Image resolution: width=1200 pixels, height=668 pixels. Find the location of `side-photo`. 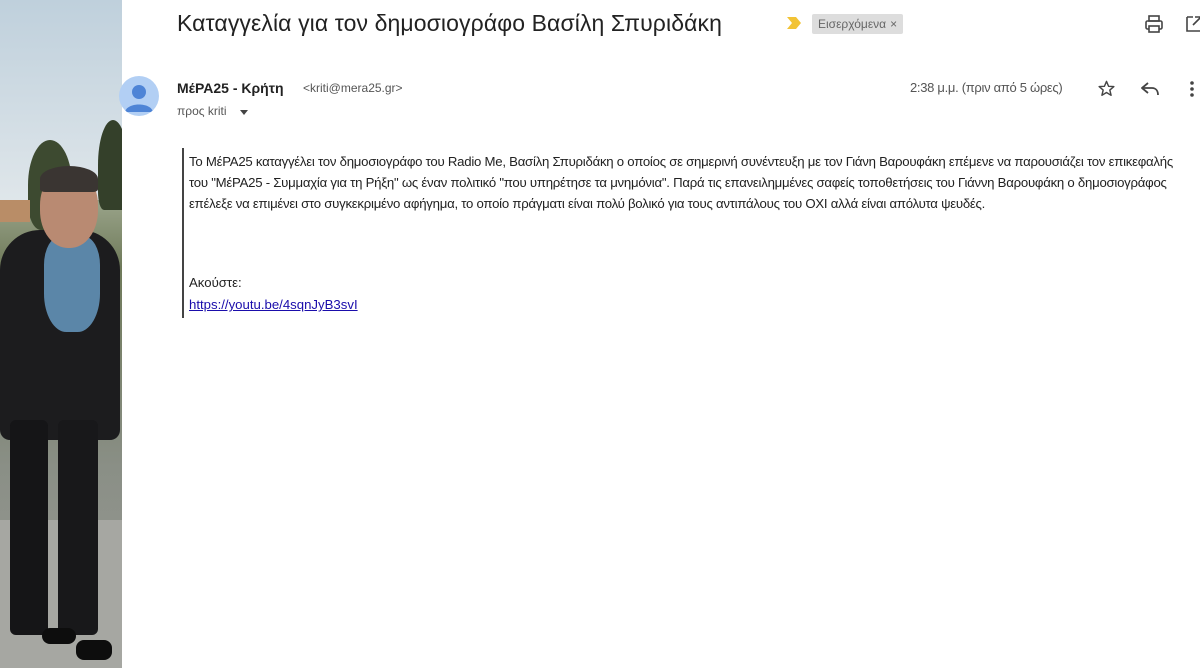

side-photo is located at coordinates (61, 334).